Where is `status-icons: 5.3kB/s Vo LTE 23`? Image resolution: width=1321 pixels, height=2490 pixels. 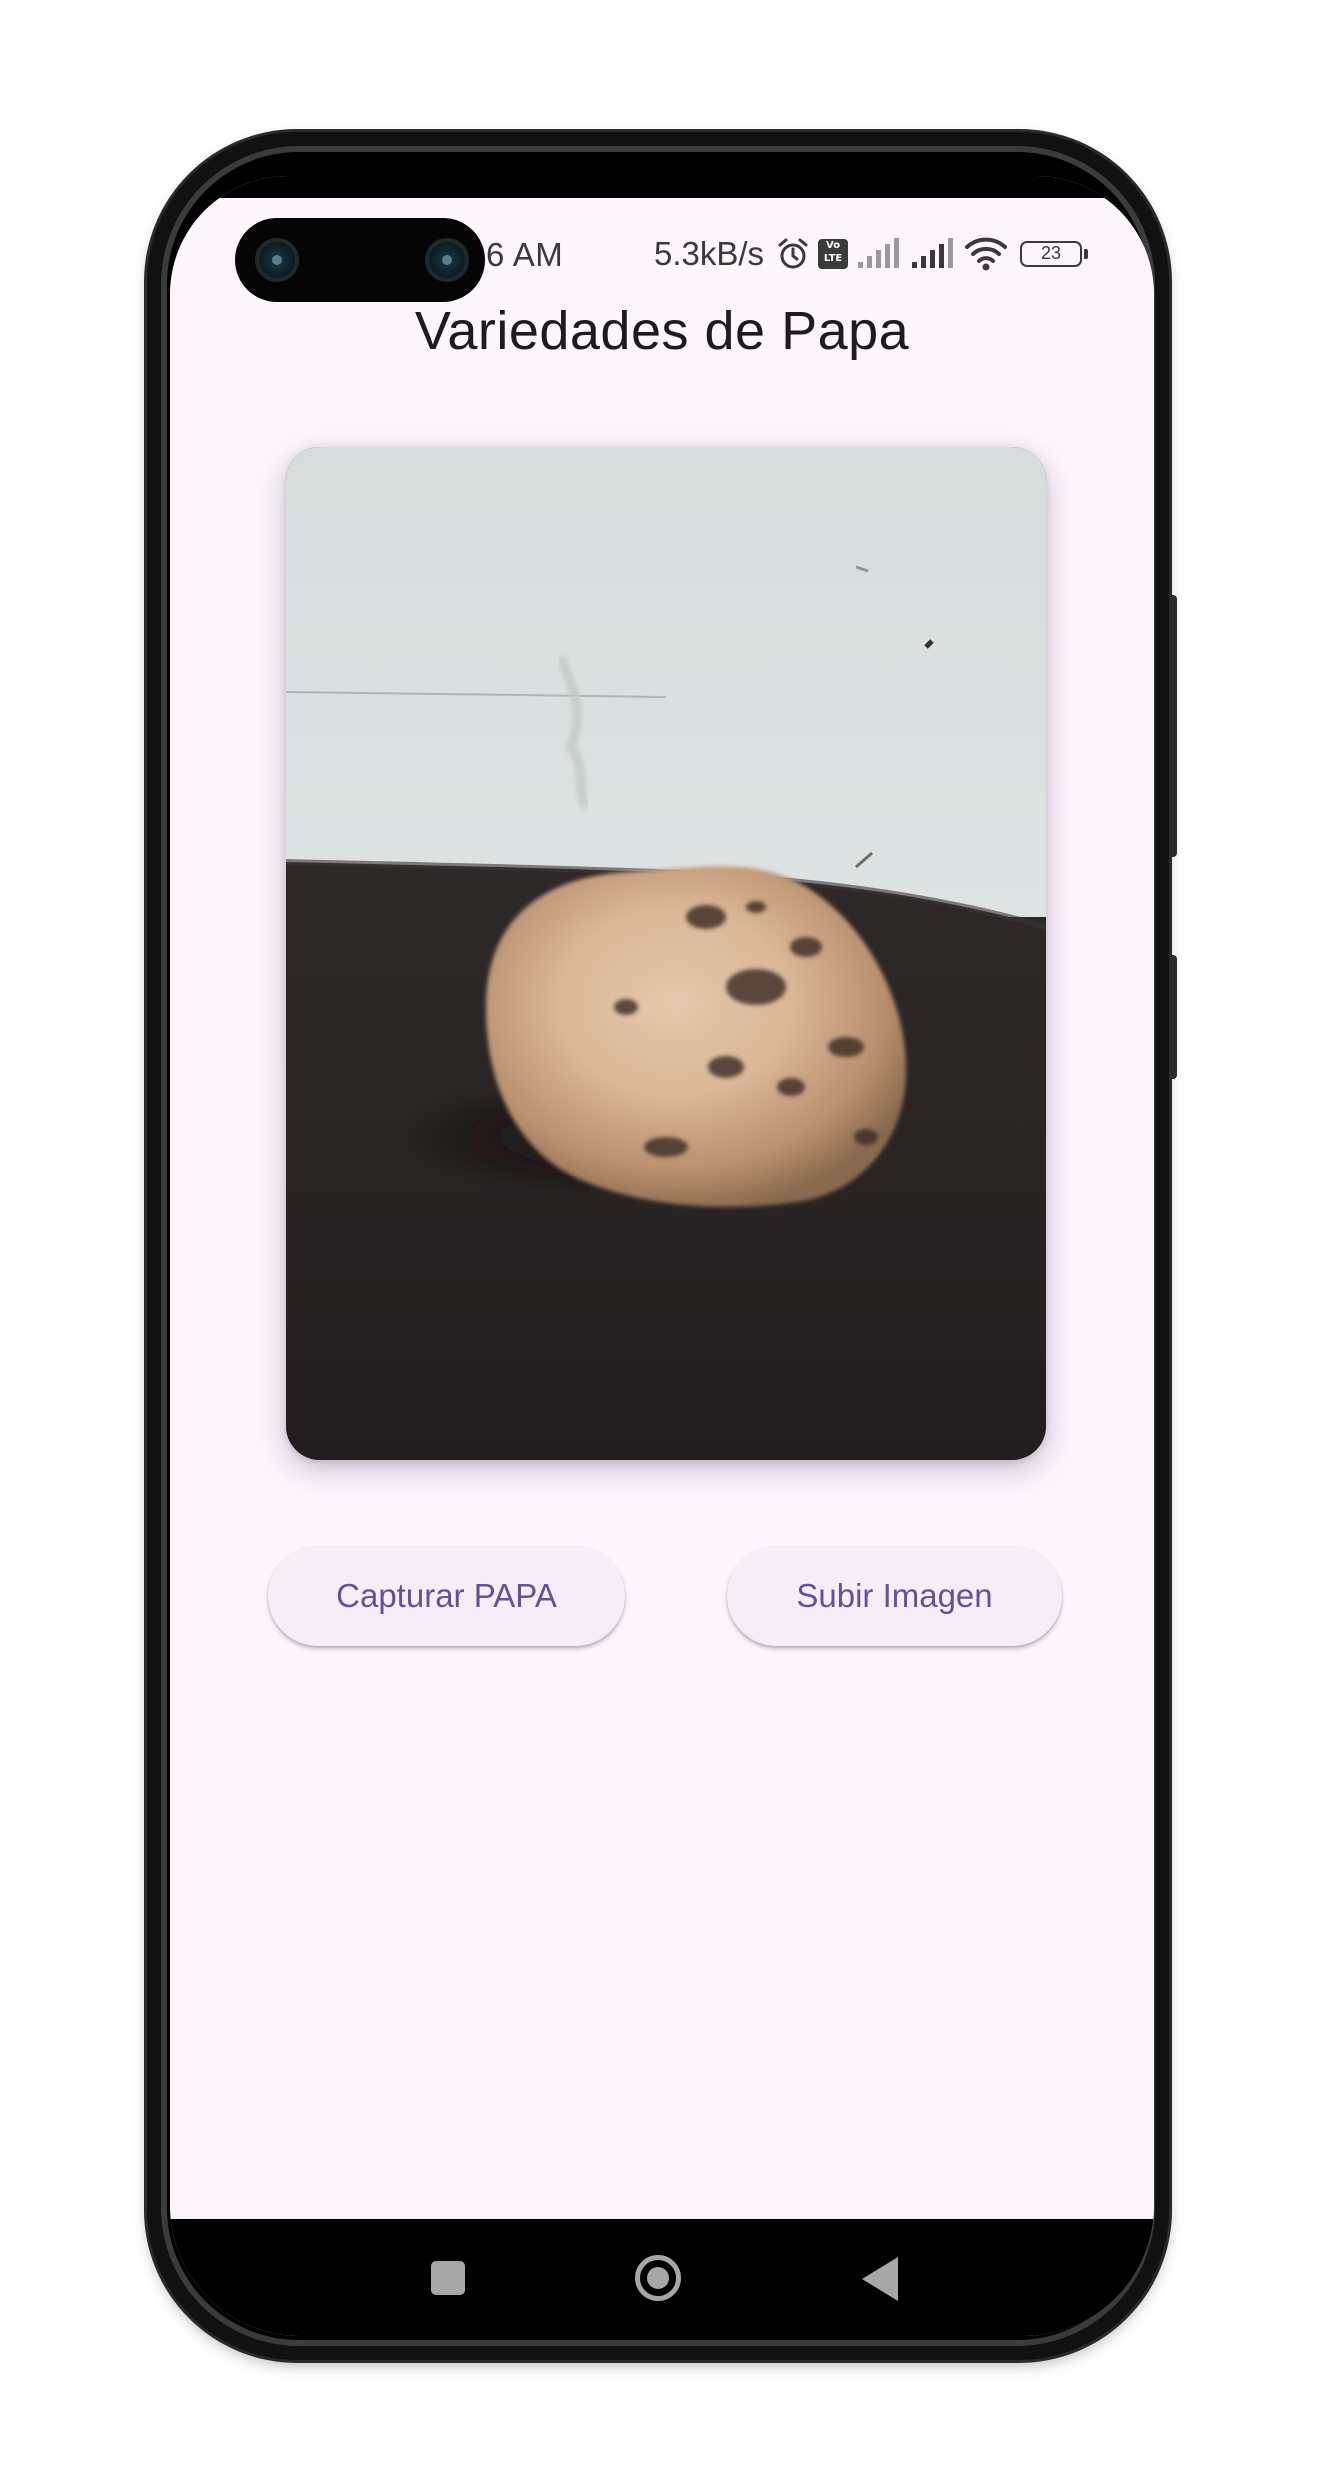 status-icons: 5.3kB/s Vo LTE 23 is located at coordinates (871, 254).